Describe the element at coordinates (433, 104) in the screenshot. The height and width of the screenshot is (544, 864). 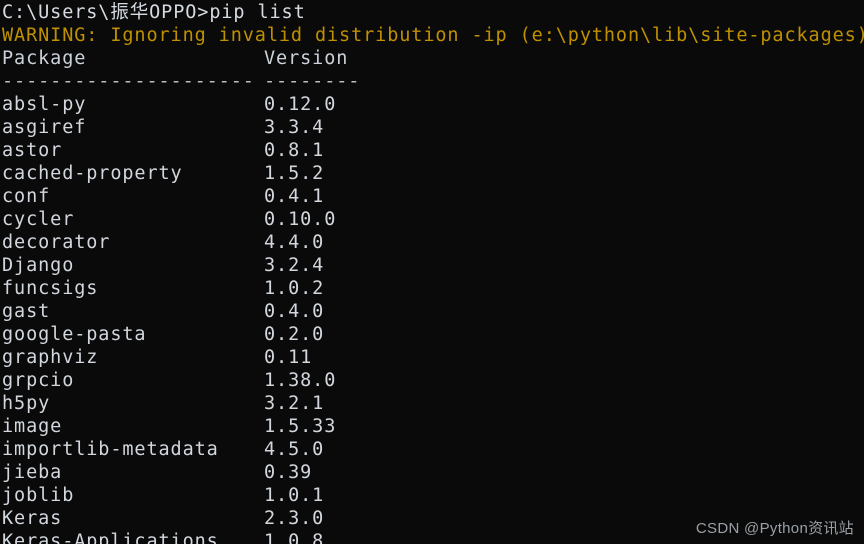
I see `table-row: absl-py 0.12.0` at that location.